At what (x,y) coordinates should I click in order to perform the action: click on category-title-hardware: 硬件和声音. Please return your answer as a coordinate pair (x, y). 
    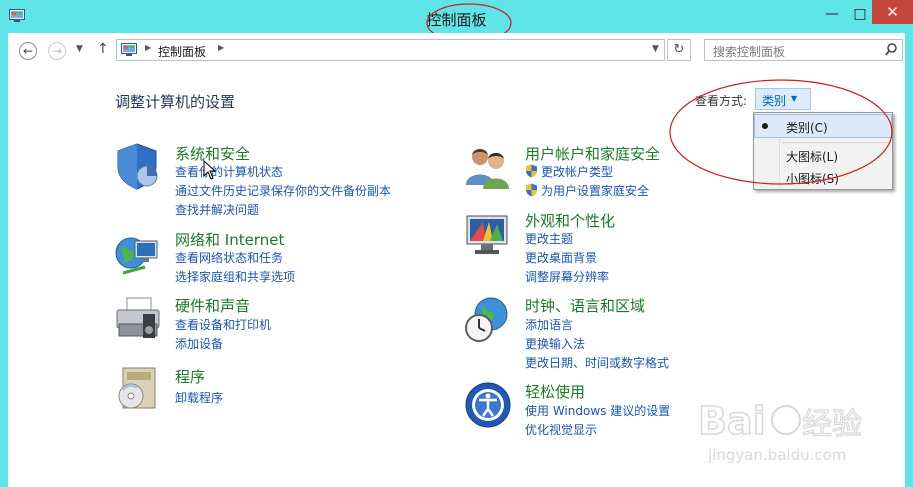
    Looking at the image, I should click on (212, 305).